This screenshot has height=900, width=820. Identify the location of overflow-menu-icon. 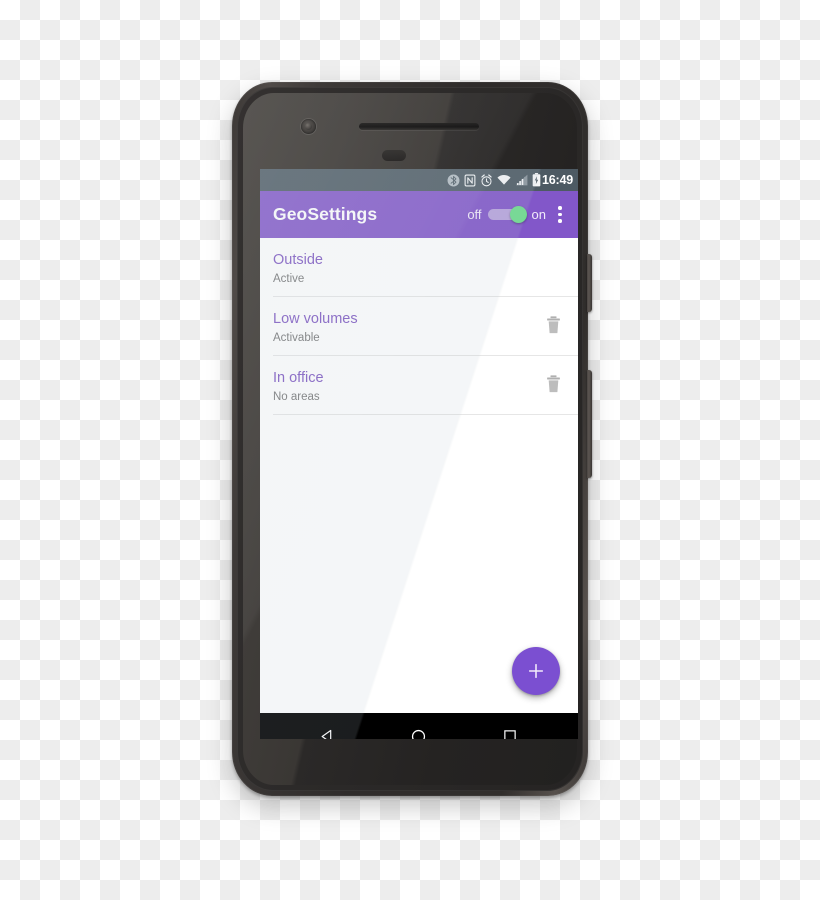
(560, 215).